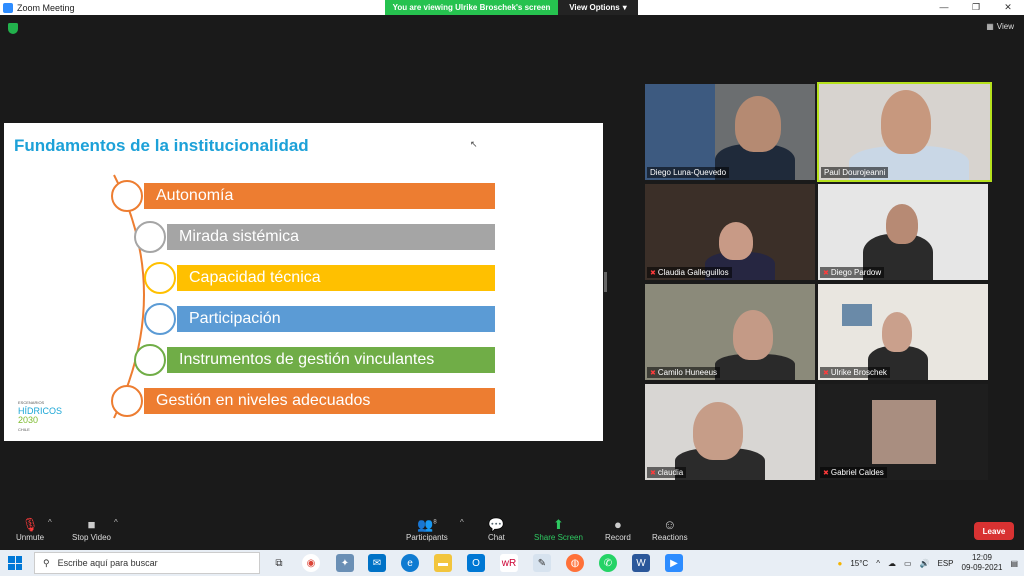 The width and height of the screenshot is (1024, 576). Describe the element at coordinates (307, 359) in the screenshot. I see `slide-item-label: Instrumentos de gestión vinculantes` at that location.